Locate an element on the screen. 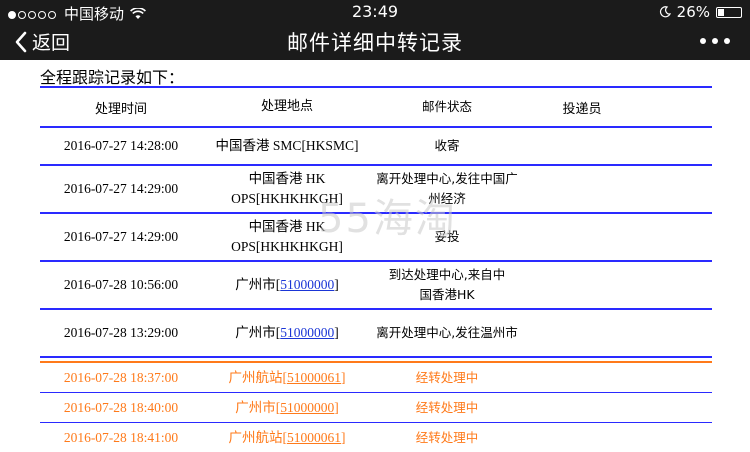 Image resolution: width=750 pixels, height=452 pixels. row-status: 离开处理中心,发往温州市 is located at coordinates (447, 332).